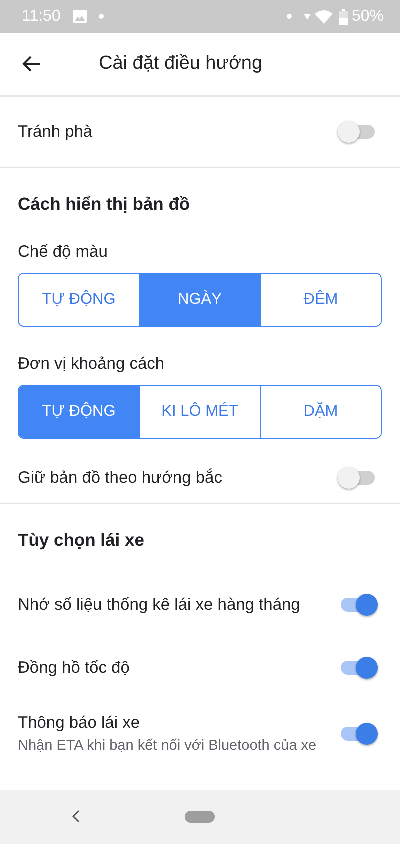 The height and width of the screenshot is (844, 400). I want to click on home-button, so click(200, 817).